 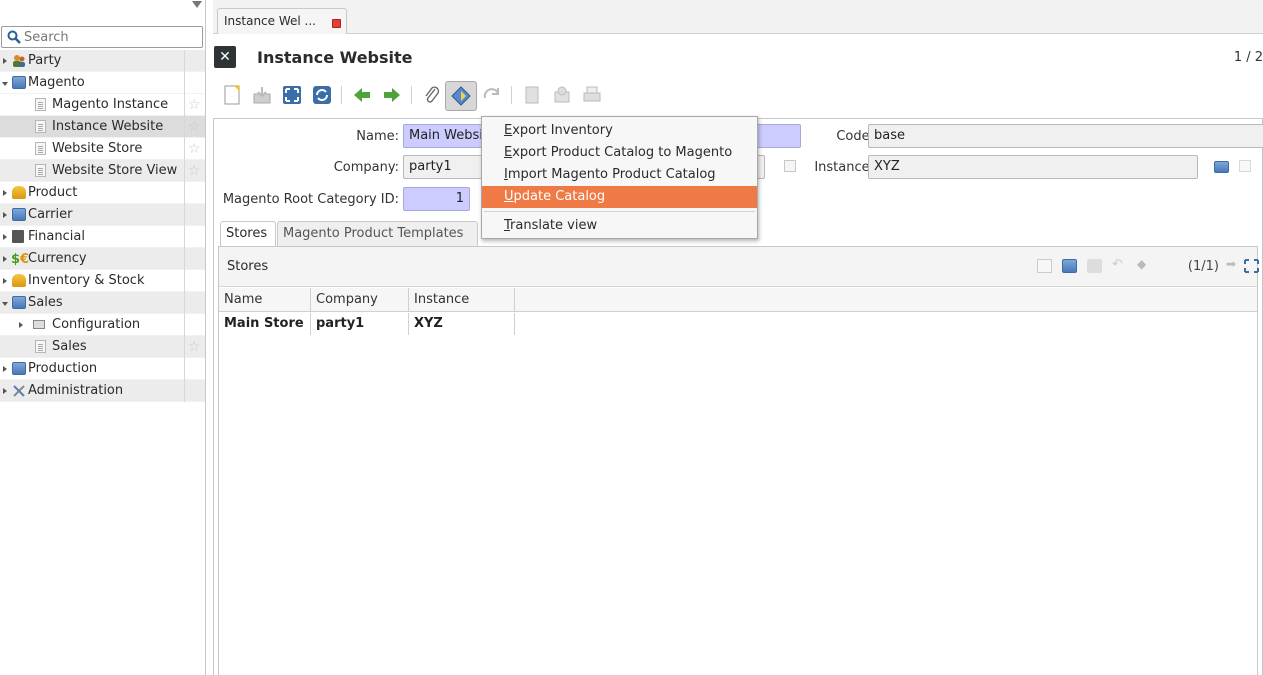 What do you see at coordinates (102, 303) in the screenshot?
I see `sidebar-item-sales: Sales` at bounding box center [102, 303].